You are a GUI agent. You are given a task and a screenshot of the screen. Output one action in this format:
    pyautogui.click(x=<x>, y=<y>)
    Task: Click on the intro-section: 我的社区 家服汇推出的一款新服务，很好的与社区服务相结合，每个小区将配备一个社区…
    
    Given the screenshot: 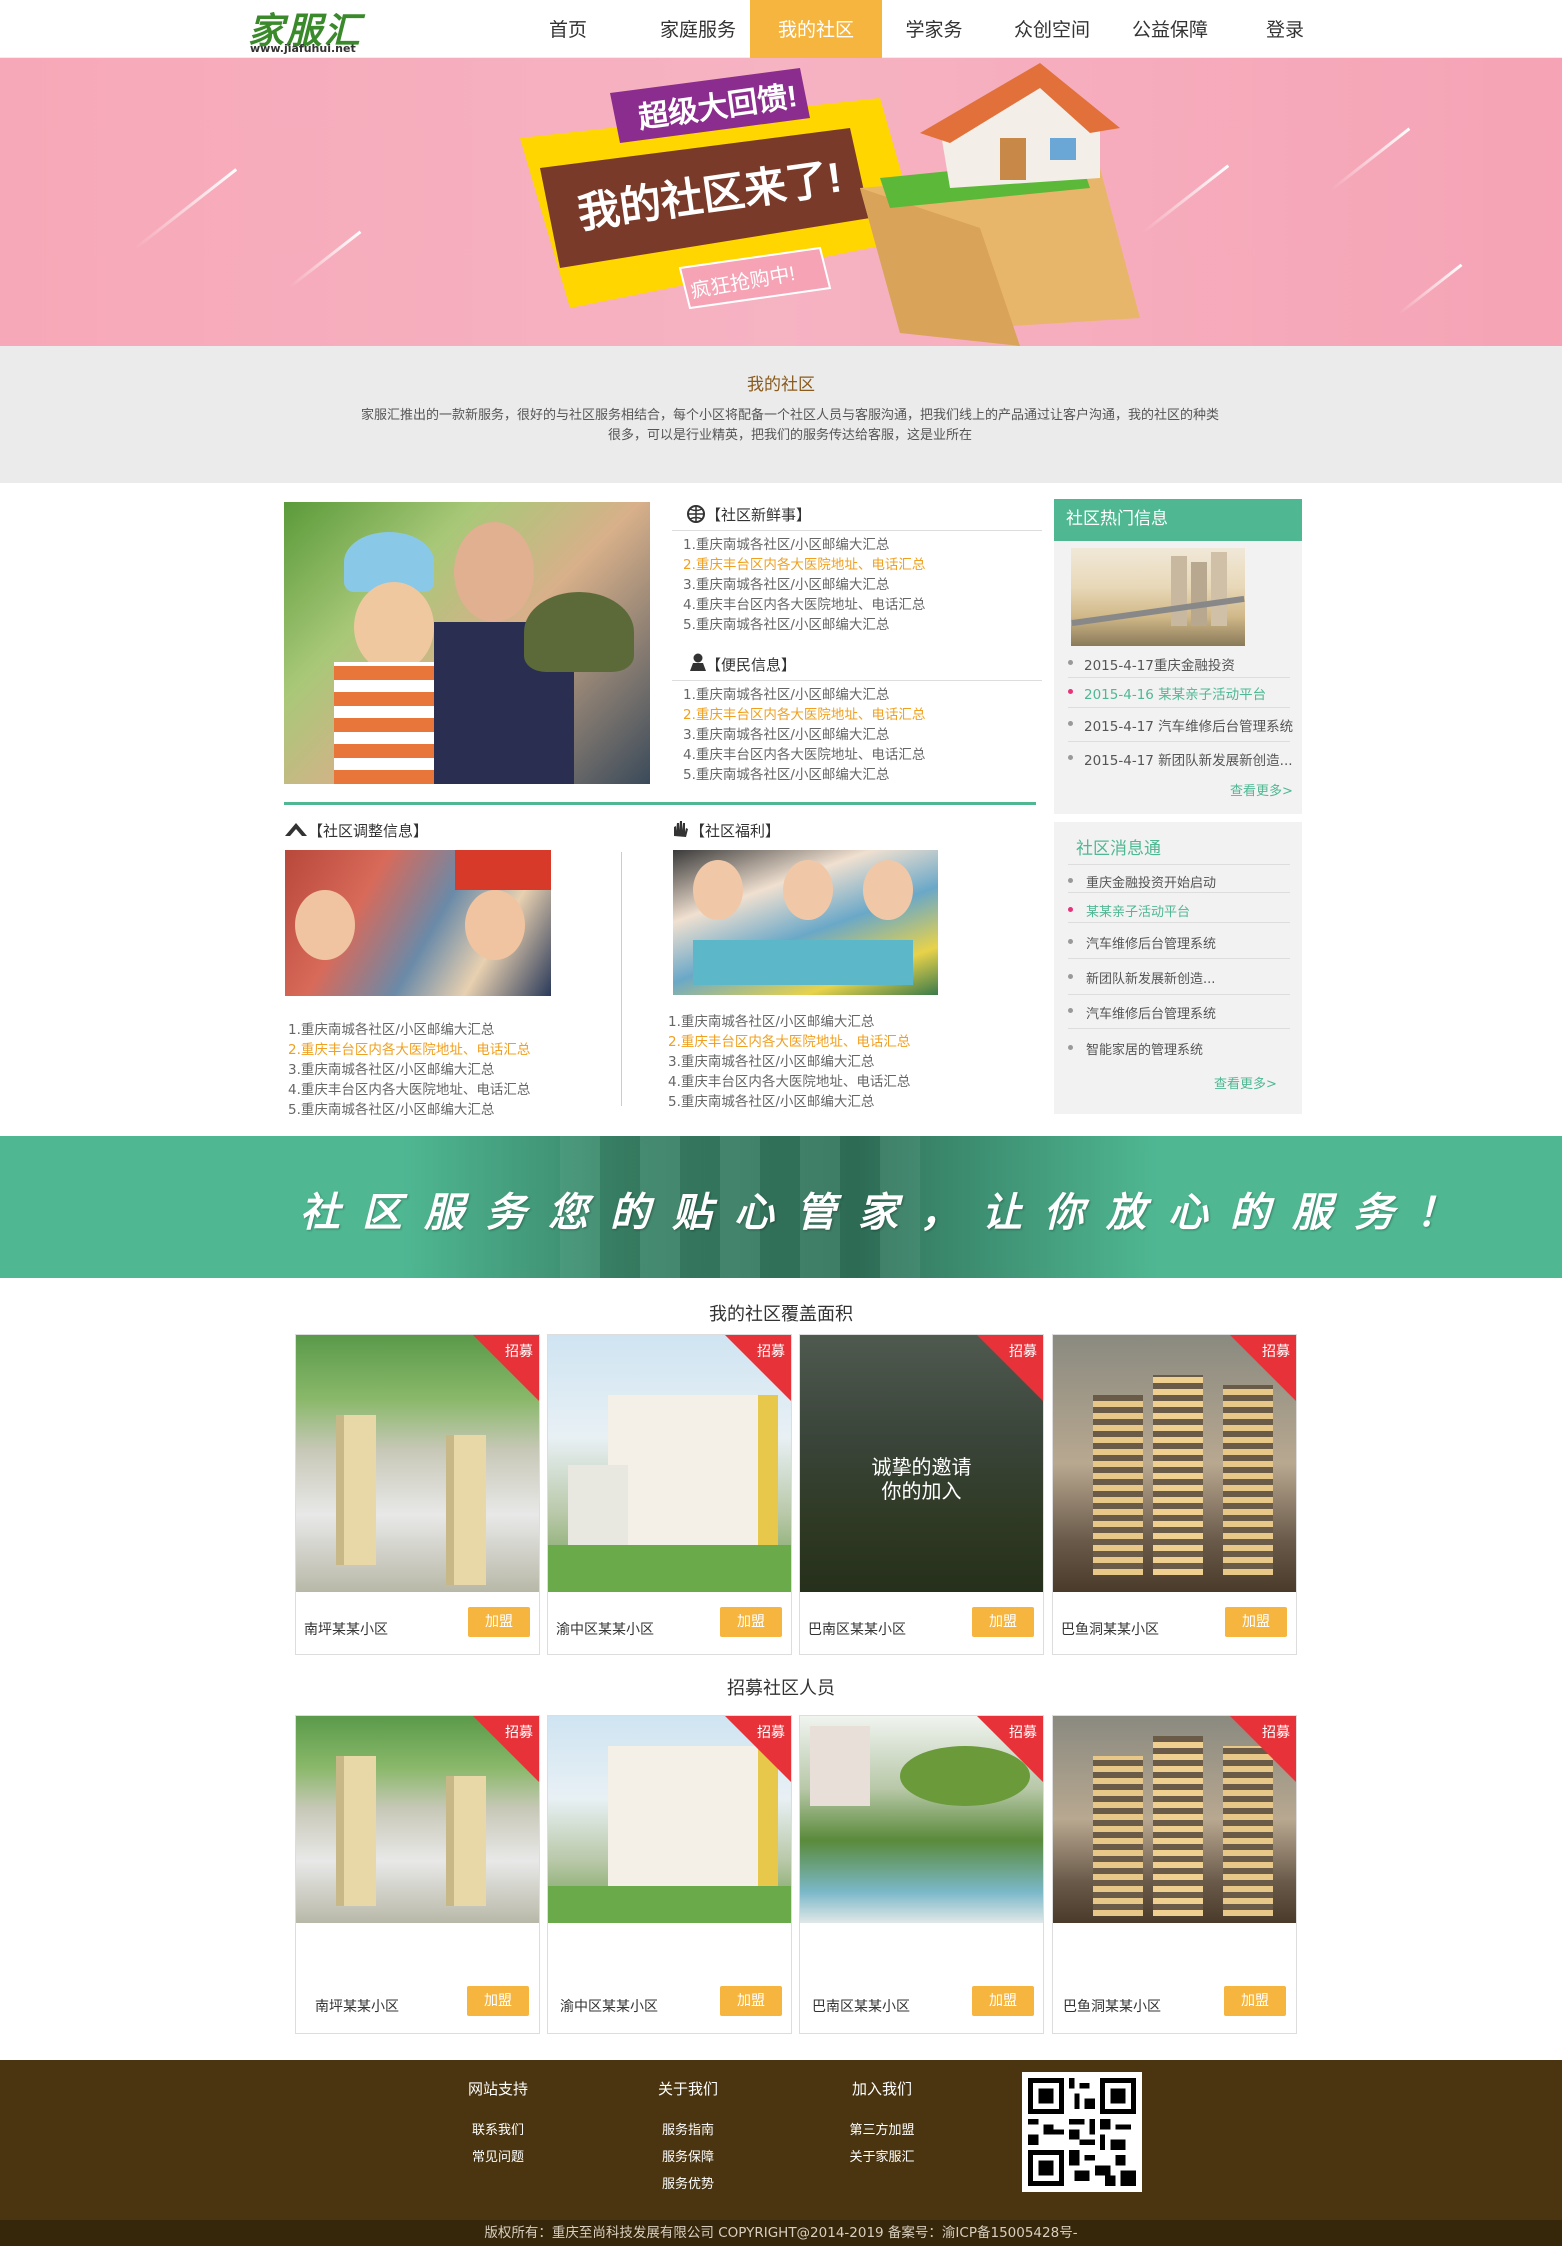 What is the action you would take?
    pyautogui.click(x=781, y=414)
    